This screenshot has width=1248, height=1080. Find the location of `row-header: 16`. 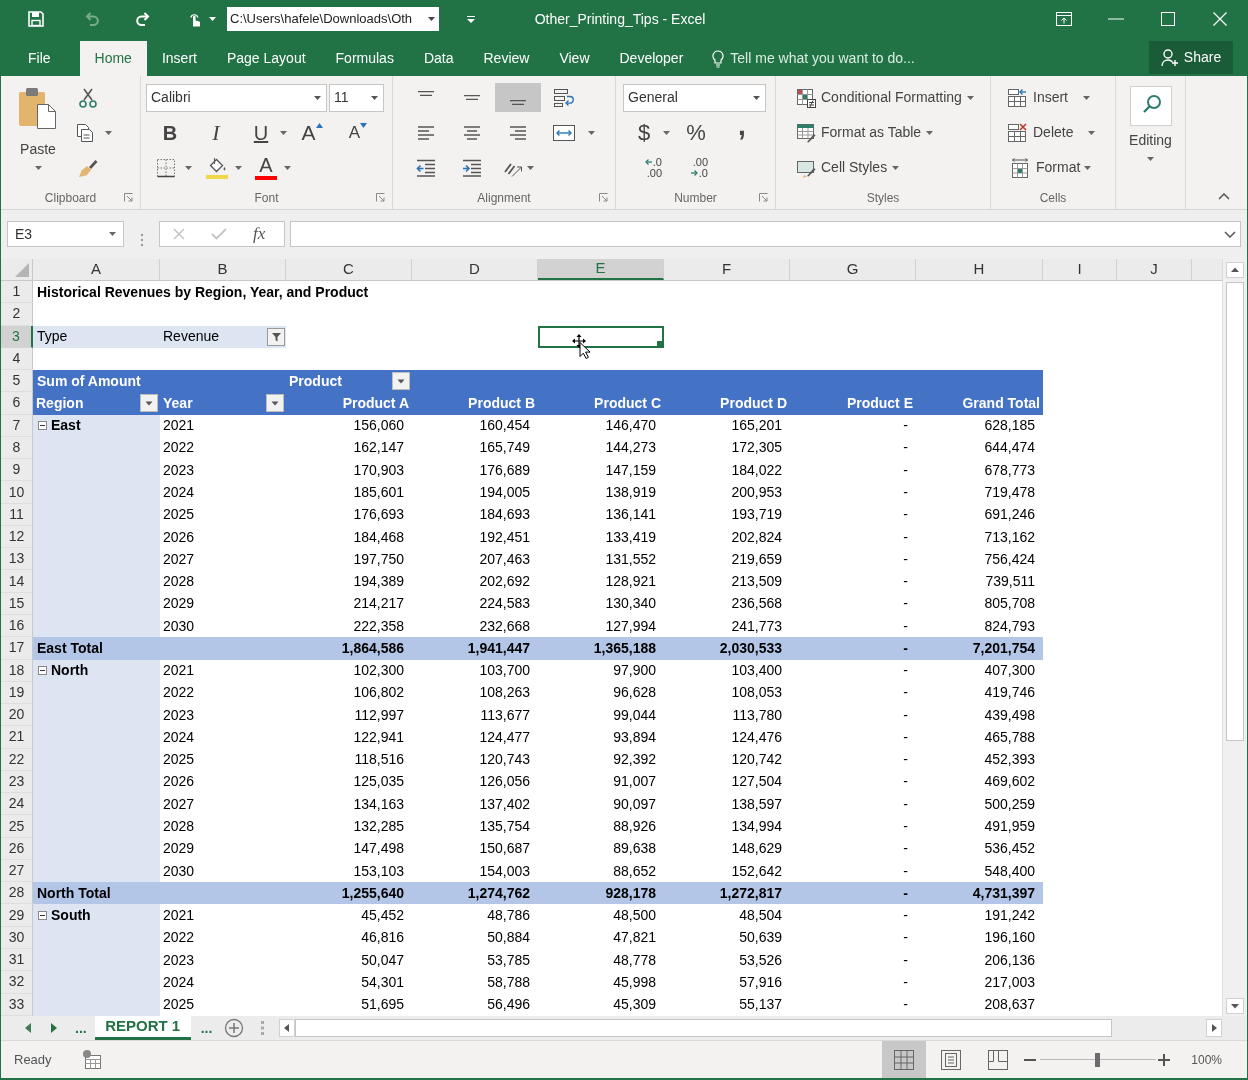

row-header: 16 is located at coordinates (17, 626).